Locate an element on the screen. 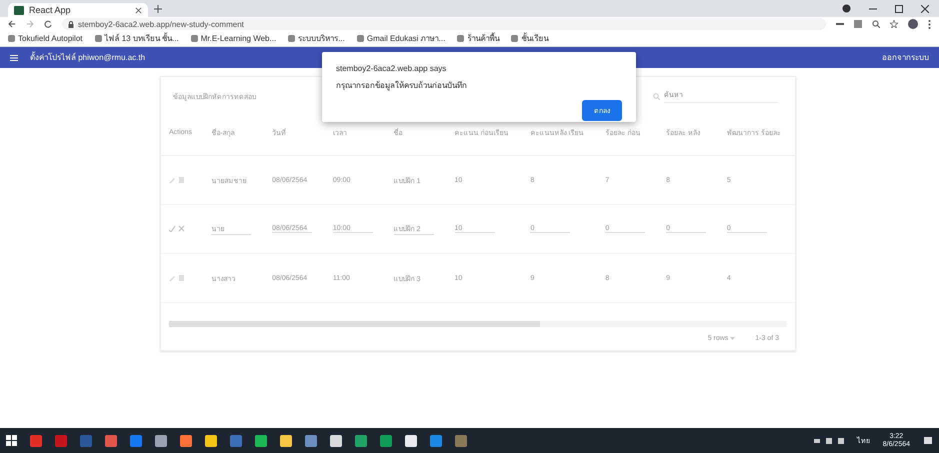 The height and width of the screenshot is (453, 939). lock-icon is located at coordinates (71, 24).